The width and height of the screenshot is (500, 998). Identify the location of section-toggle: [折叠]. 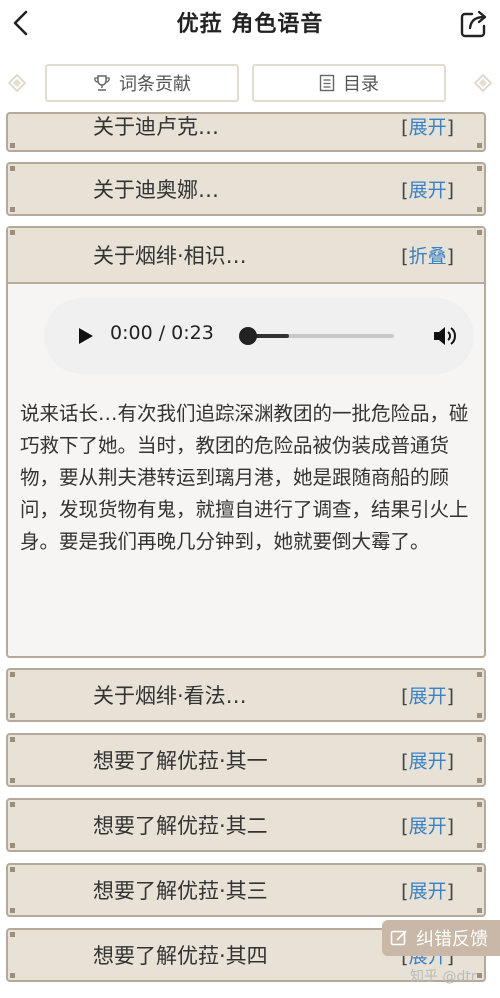
(427, 255).